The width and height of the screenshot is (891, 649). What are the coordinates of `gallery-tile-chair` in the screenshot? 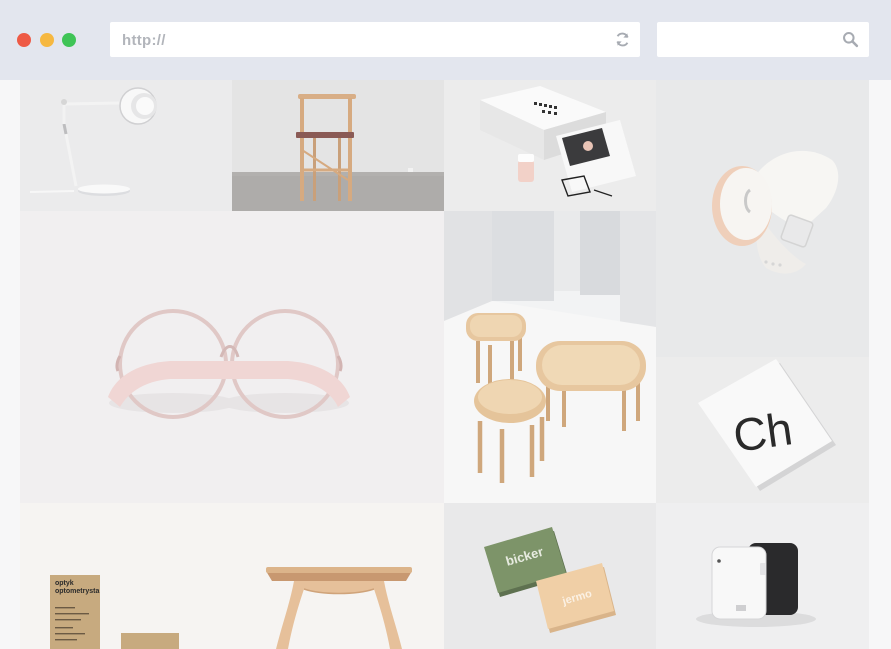 It's located at (338, 145).